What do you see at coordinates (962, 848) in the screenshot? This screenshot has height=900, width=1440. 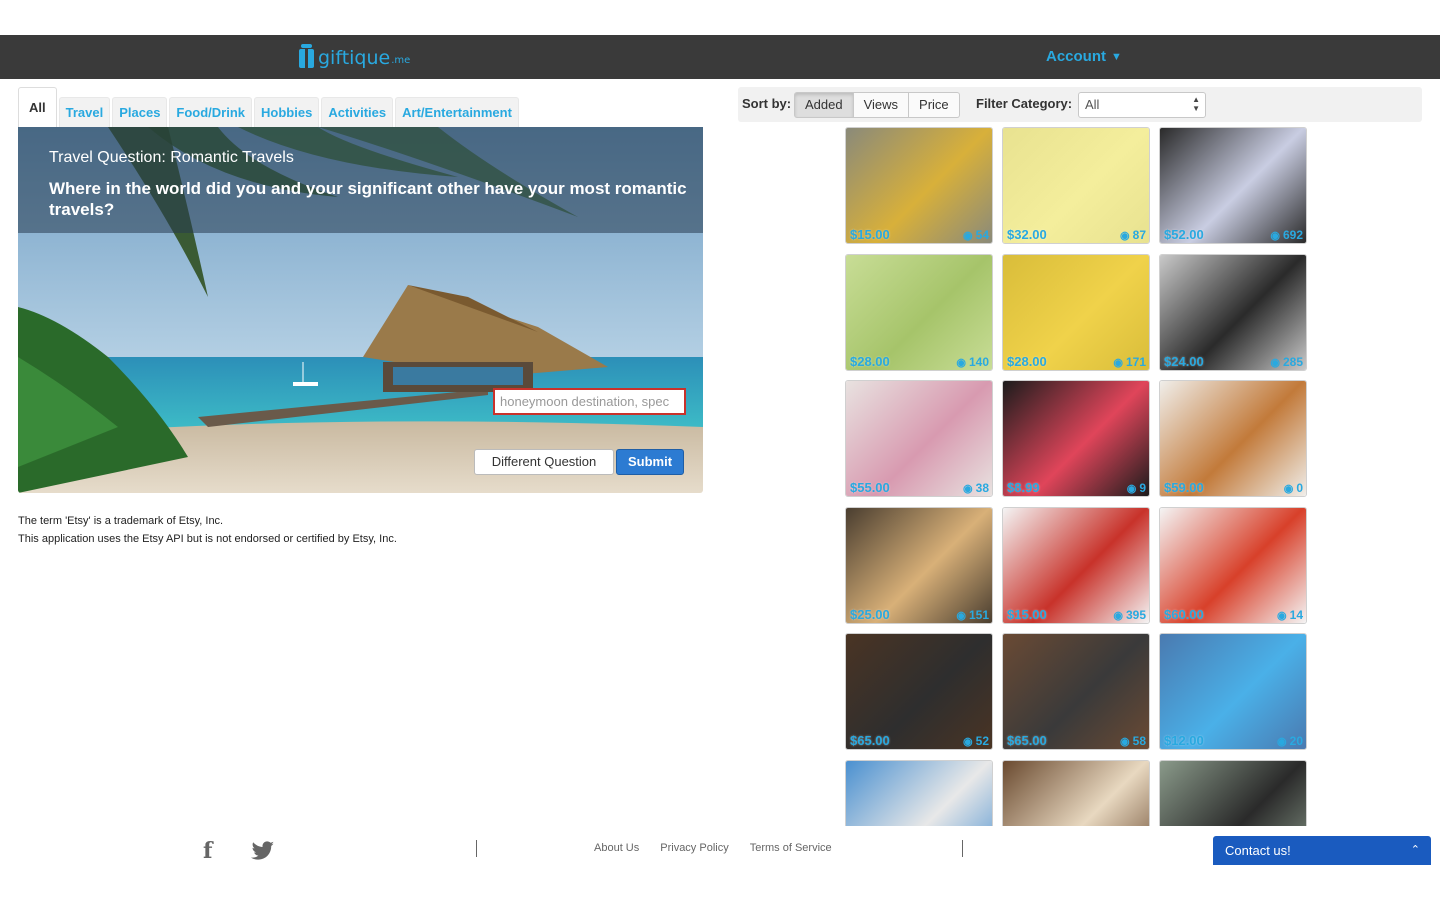 I see `footer-divider` at bounding box center [962, 848].